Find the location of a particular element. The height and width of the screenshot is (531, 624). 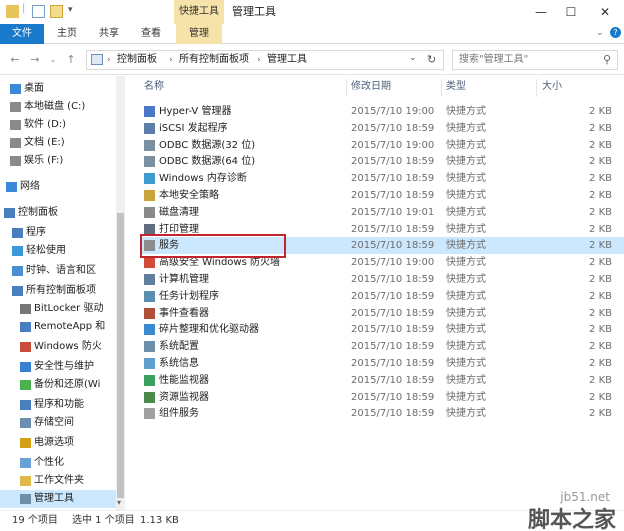

nav-item: 存储空间 is located at coordinates (59, 423).